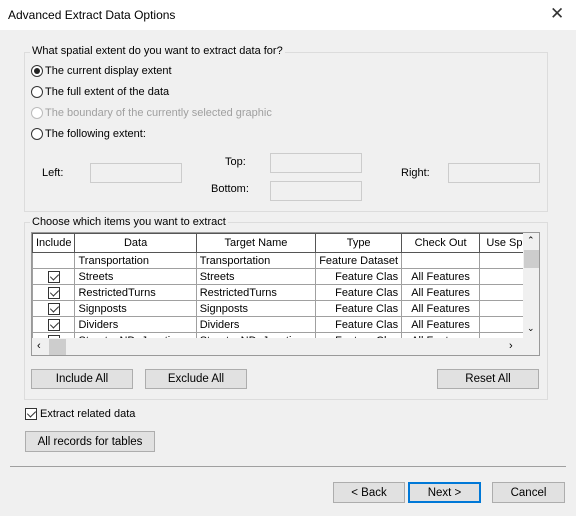 The width and height of the screenshot is (576, 516). Describe the element at coordinates (359, 260) in the screenshot. I see `type-cell: Feature Dataset` at that location.